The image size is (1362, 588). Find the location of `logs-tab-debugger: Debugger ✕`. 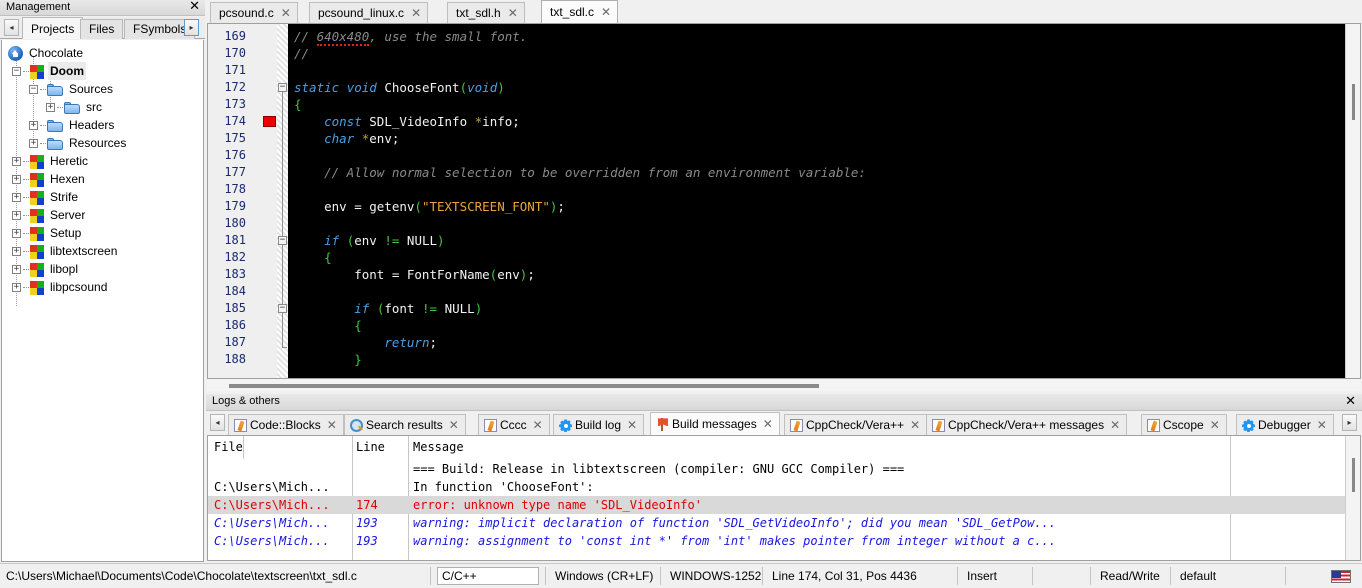

logs-tab-debugger: Debugger ✕ is located at coordinates (1285, 424).